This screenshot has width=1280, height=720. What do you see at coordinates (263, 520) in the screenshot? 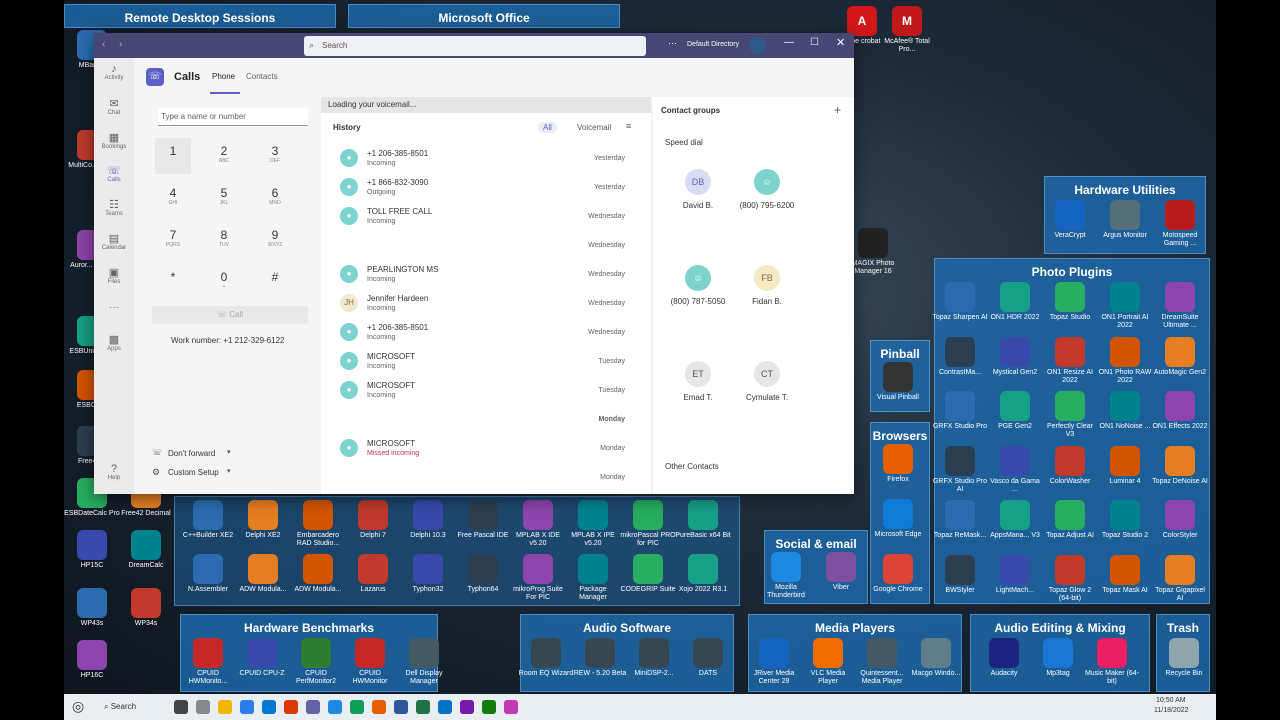
I see `desktop-icon: Delphi XE2` at bounding box center [263, 520].